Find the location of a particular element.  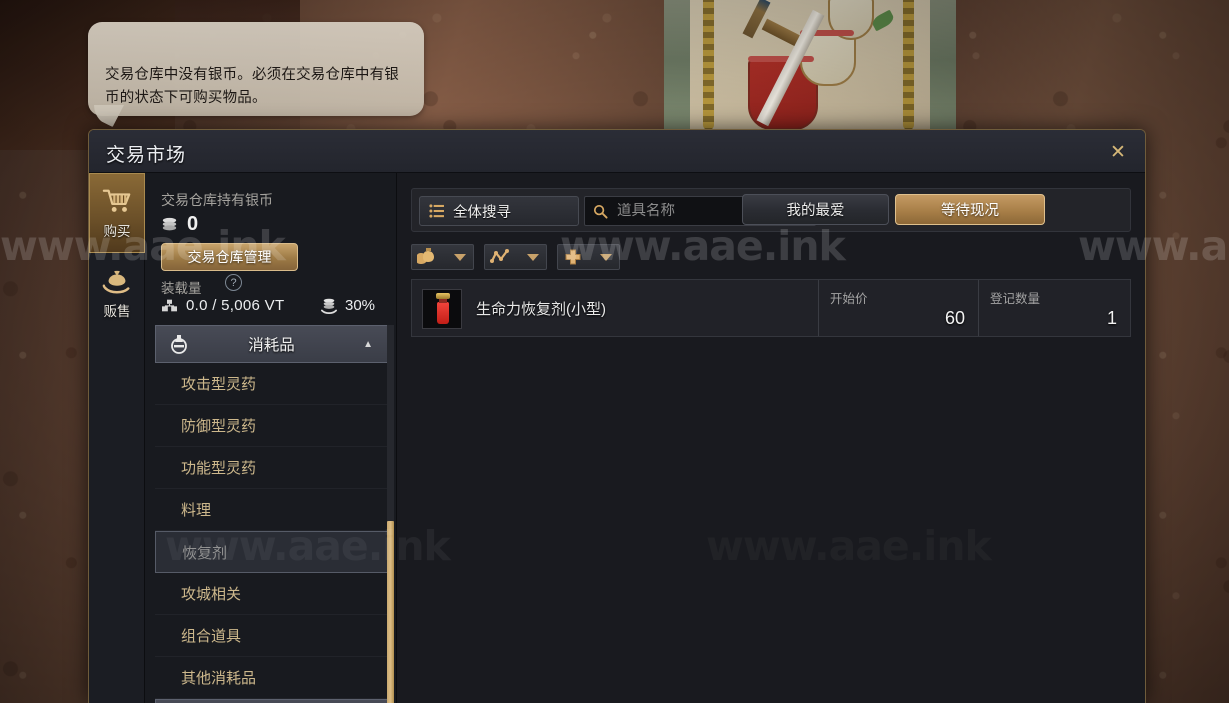

category-item: 功能型灵药 is located at coordinates (271, 468).